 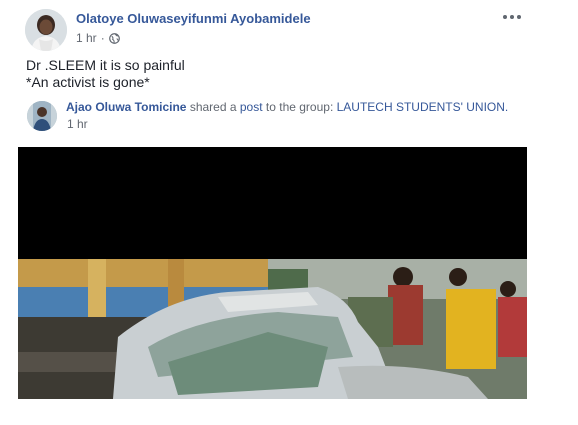 I want to click on post-meta: 1 hr ·, so click(x=98, y=38).